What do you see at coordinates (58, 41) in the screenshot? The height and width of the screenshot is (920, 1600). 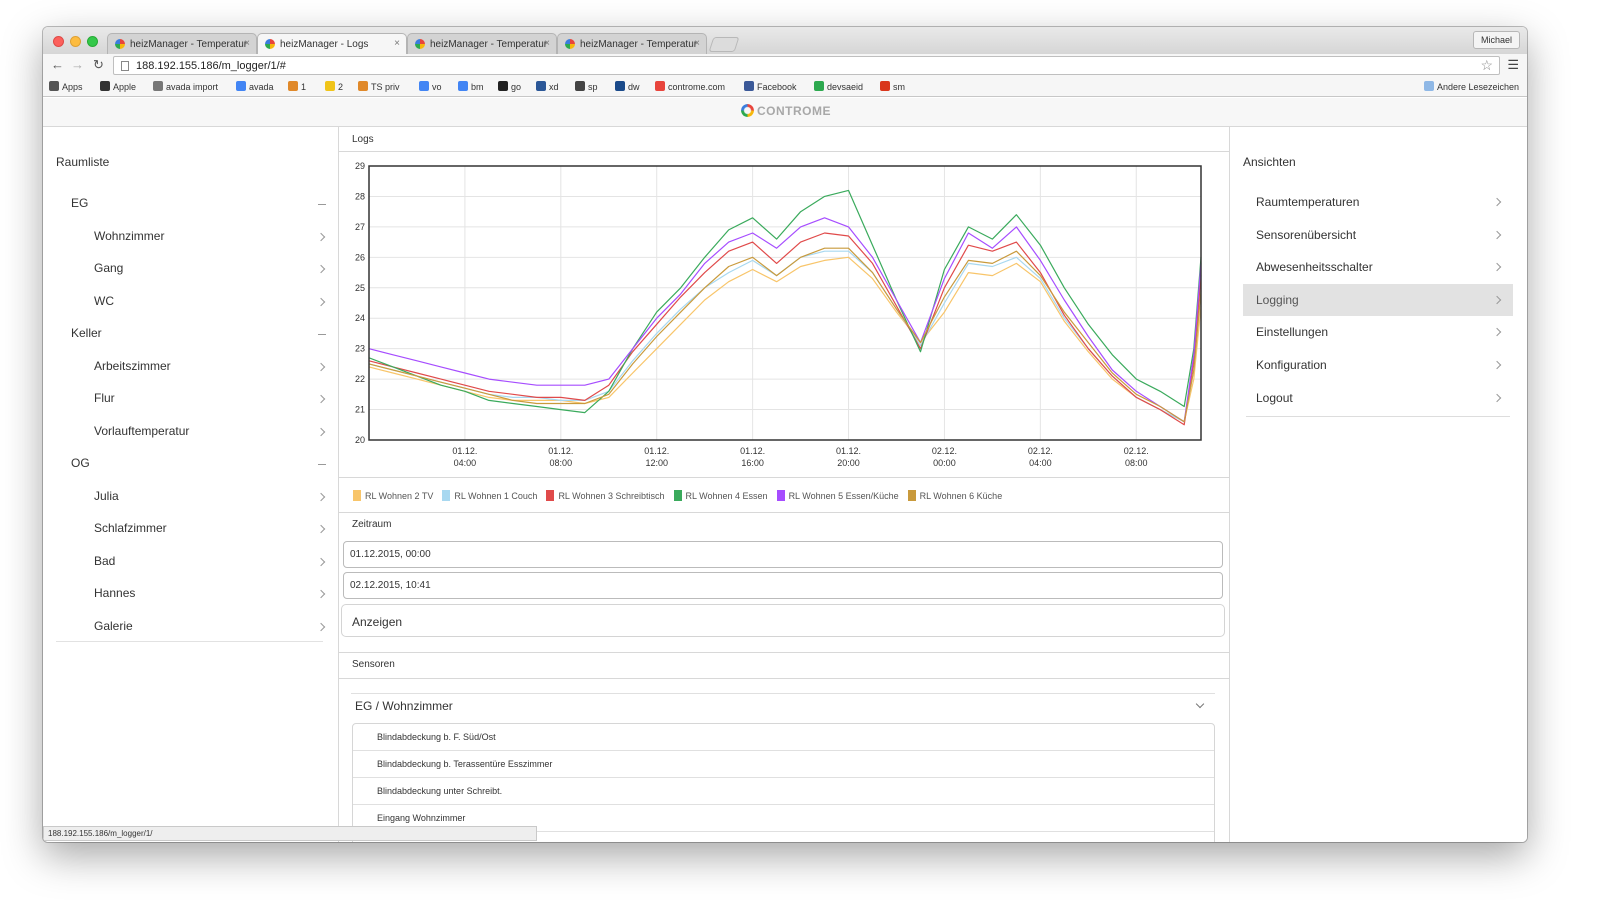 I see `close-window-button` at bounding box center [58, 41].